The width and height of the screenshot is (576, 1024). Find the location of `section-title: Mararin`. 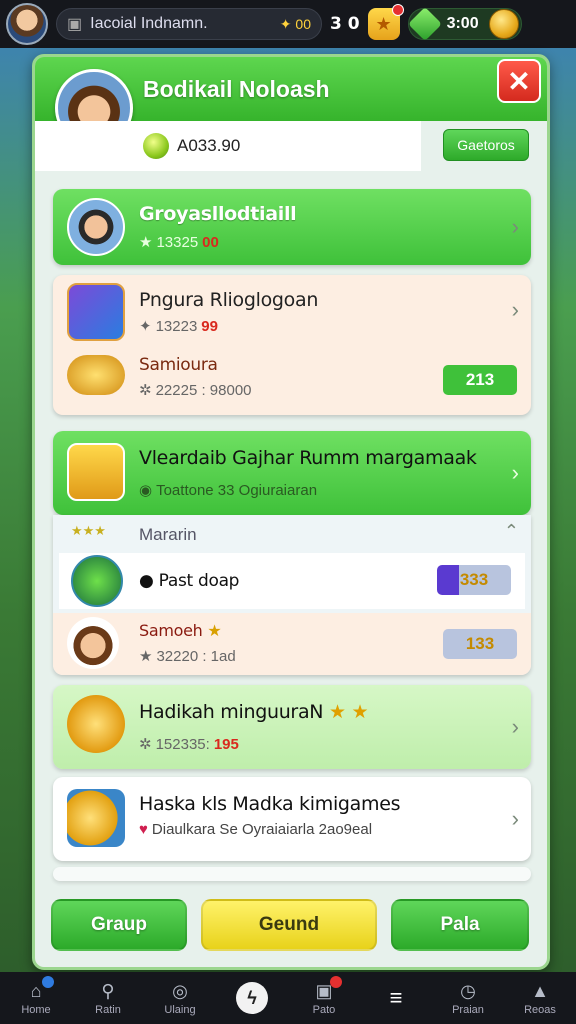

section-title: Mararin is located at coordinates (168, 534).